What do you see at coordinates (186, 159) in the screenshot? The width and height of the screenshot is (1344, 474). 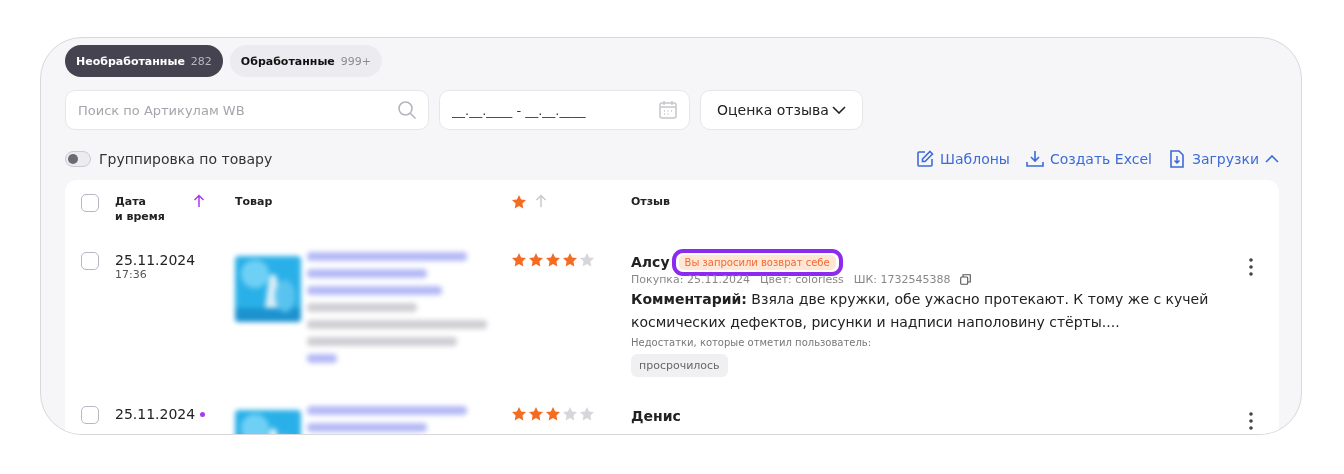 I see `toggle-label: Группировка по товару` at bounding box center [186, 159].